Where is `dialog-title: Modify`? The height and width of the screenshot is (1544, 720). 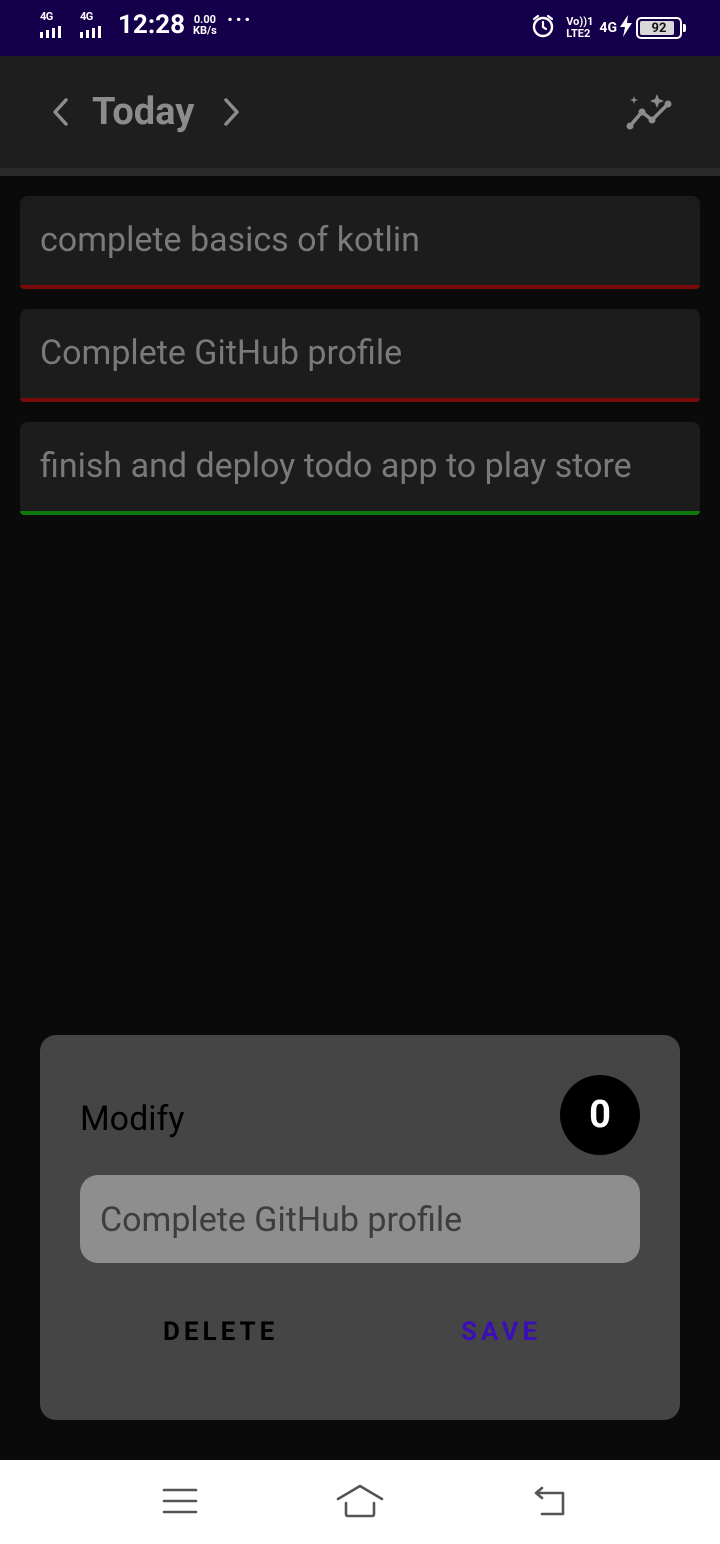
dialog-title: Modify is located at coordinates (132, 1119).